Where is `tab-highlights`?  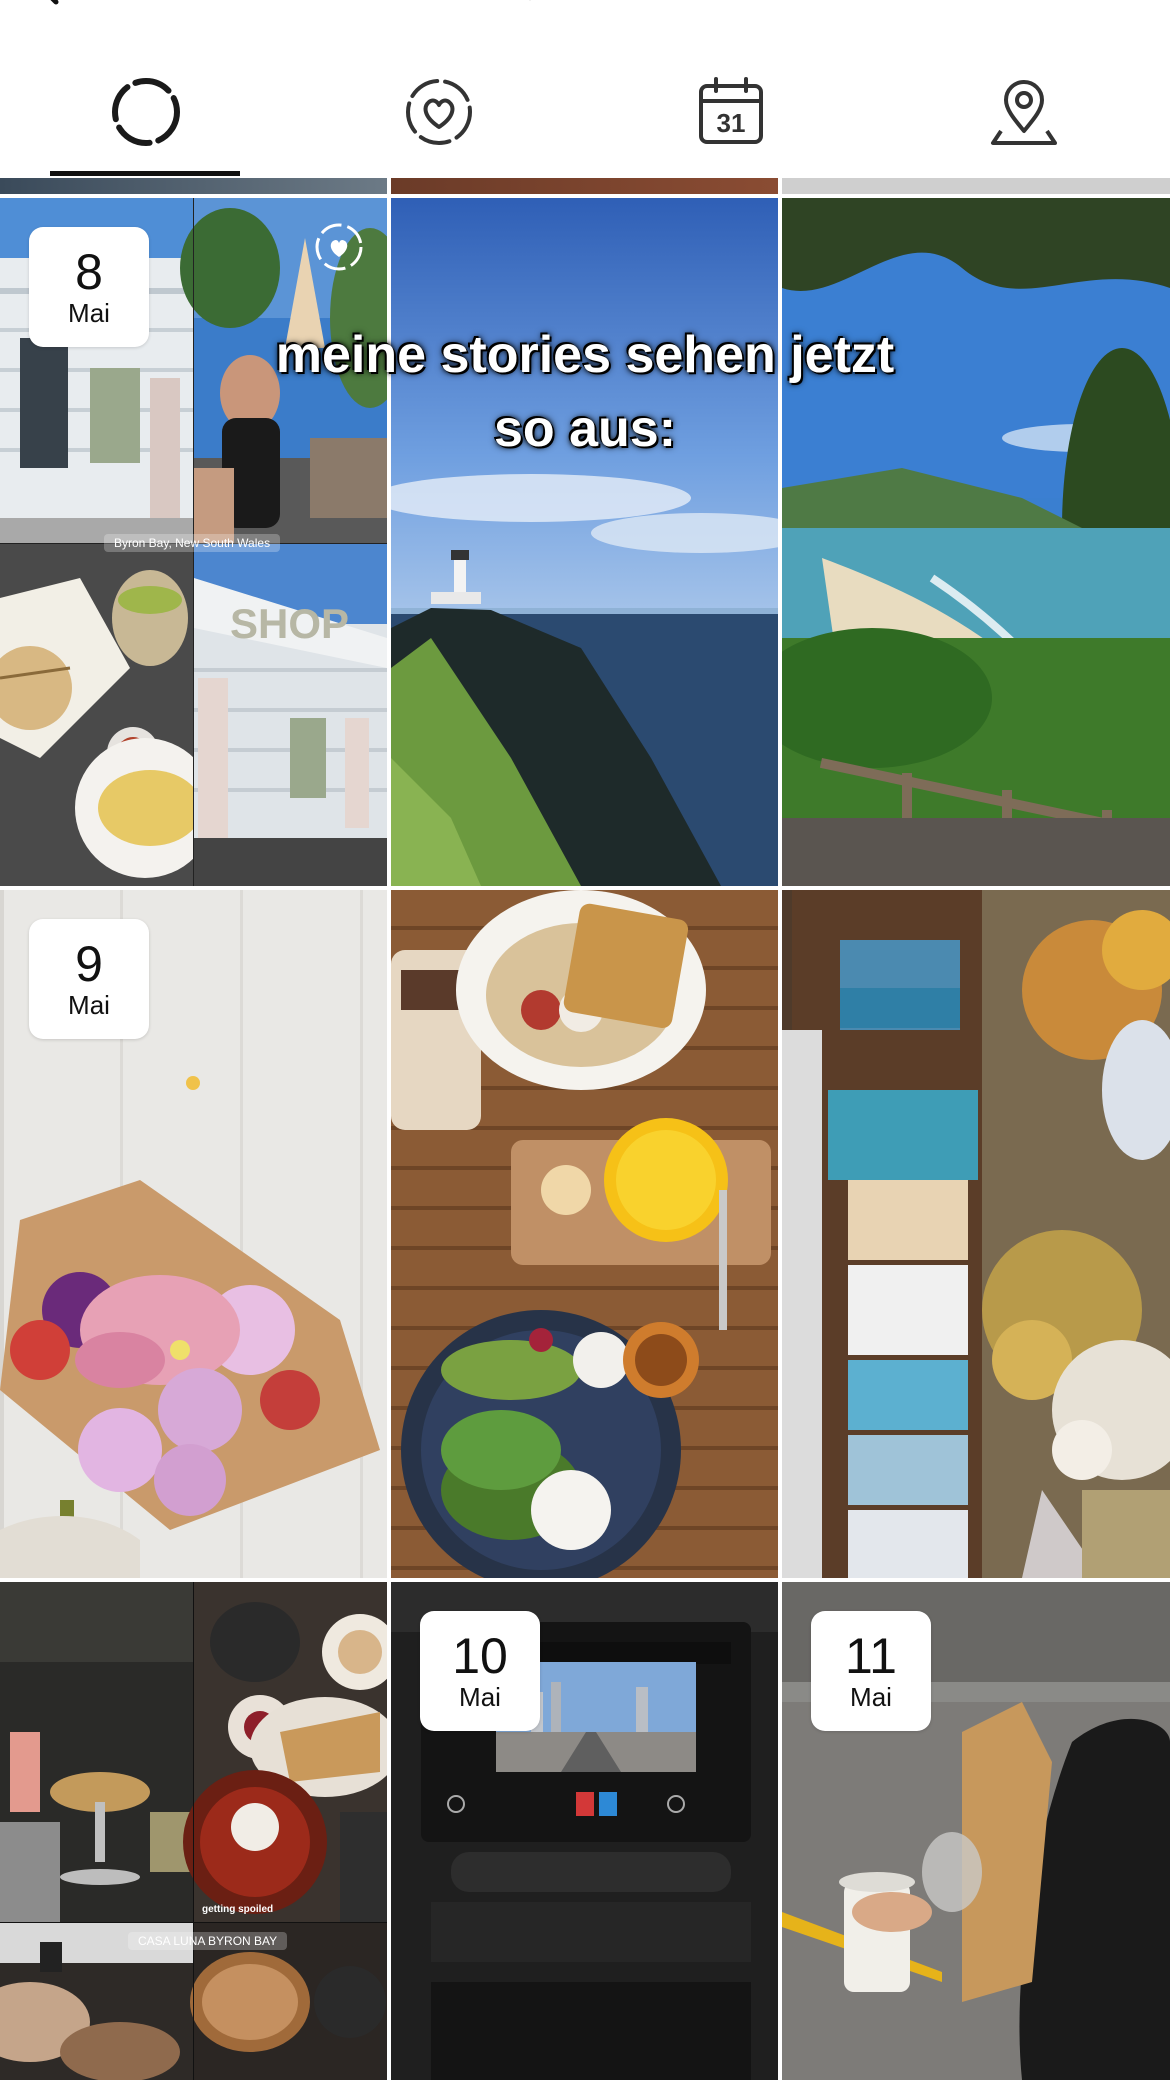
tab-highlights is located at coordinates (439, 120).